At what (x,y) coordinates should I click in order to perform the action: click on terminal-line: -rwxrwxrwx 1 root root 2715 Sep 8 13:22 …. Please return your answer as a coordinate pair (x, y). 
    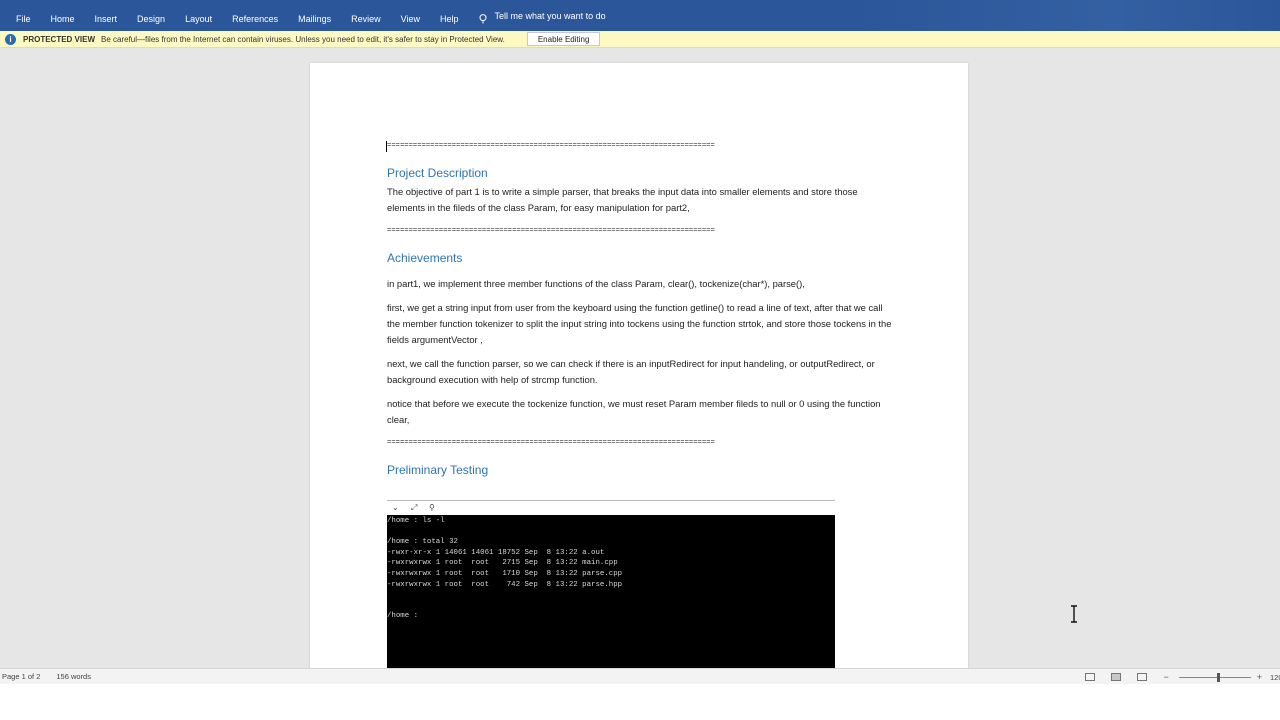
    Looking at the image, I should click on (502, 563).